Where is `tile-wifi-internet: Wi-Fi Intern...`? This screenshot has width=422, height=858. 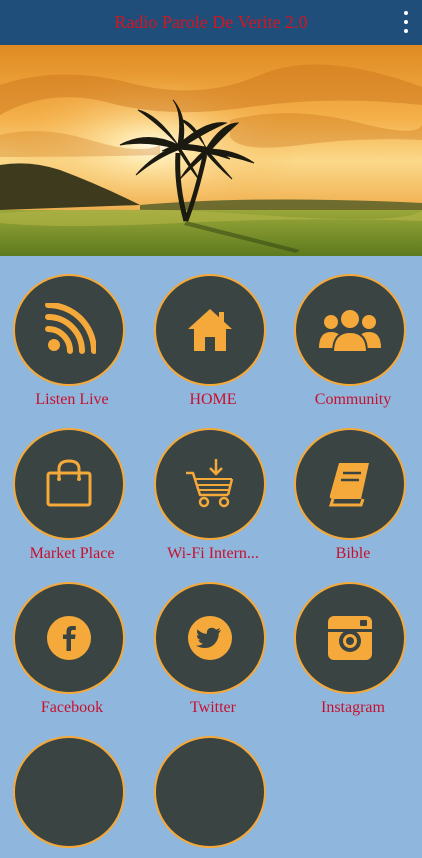
tile-wifi-internet: Wi-Fi Intern... is located at coordinates (213, 486).